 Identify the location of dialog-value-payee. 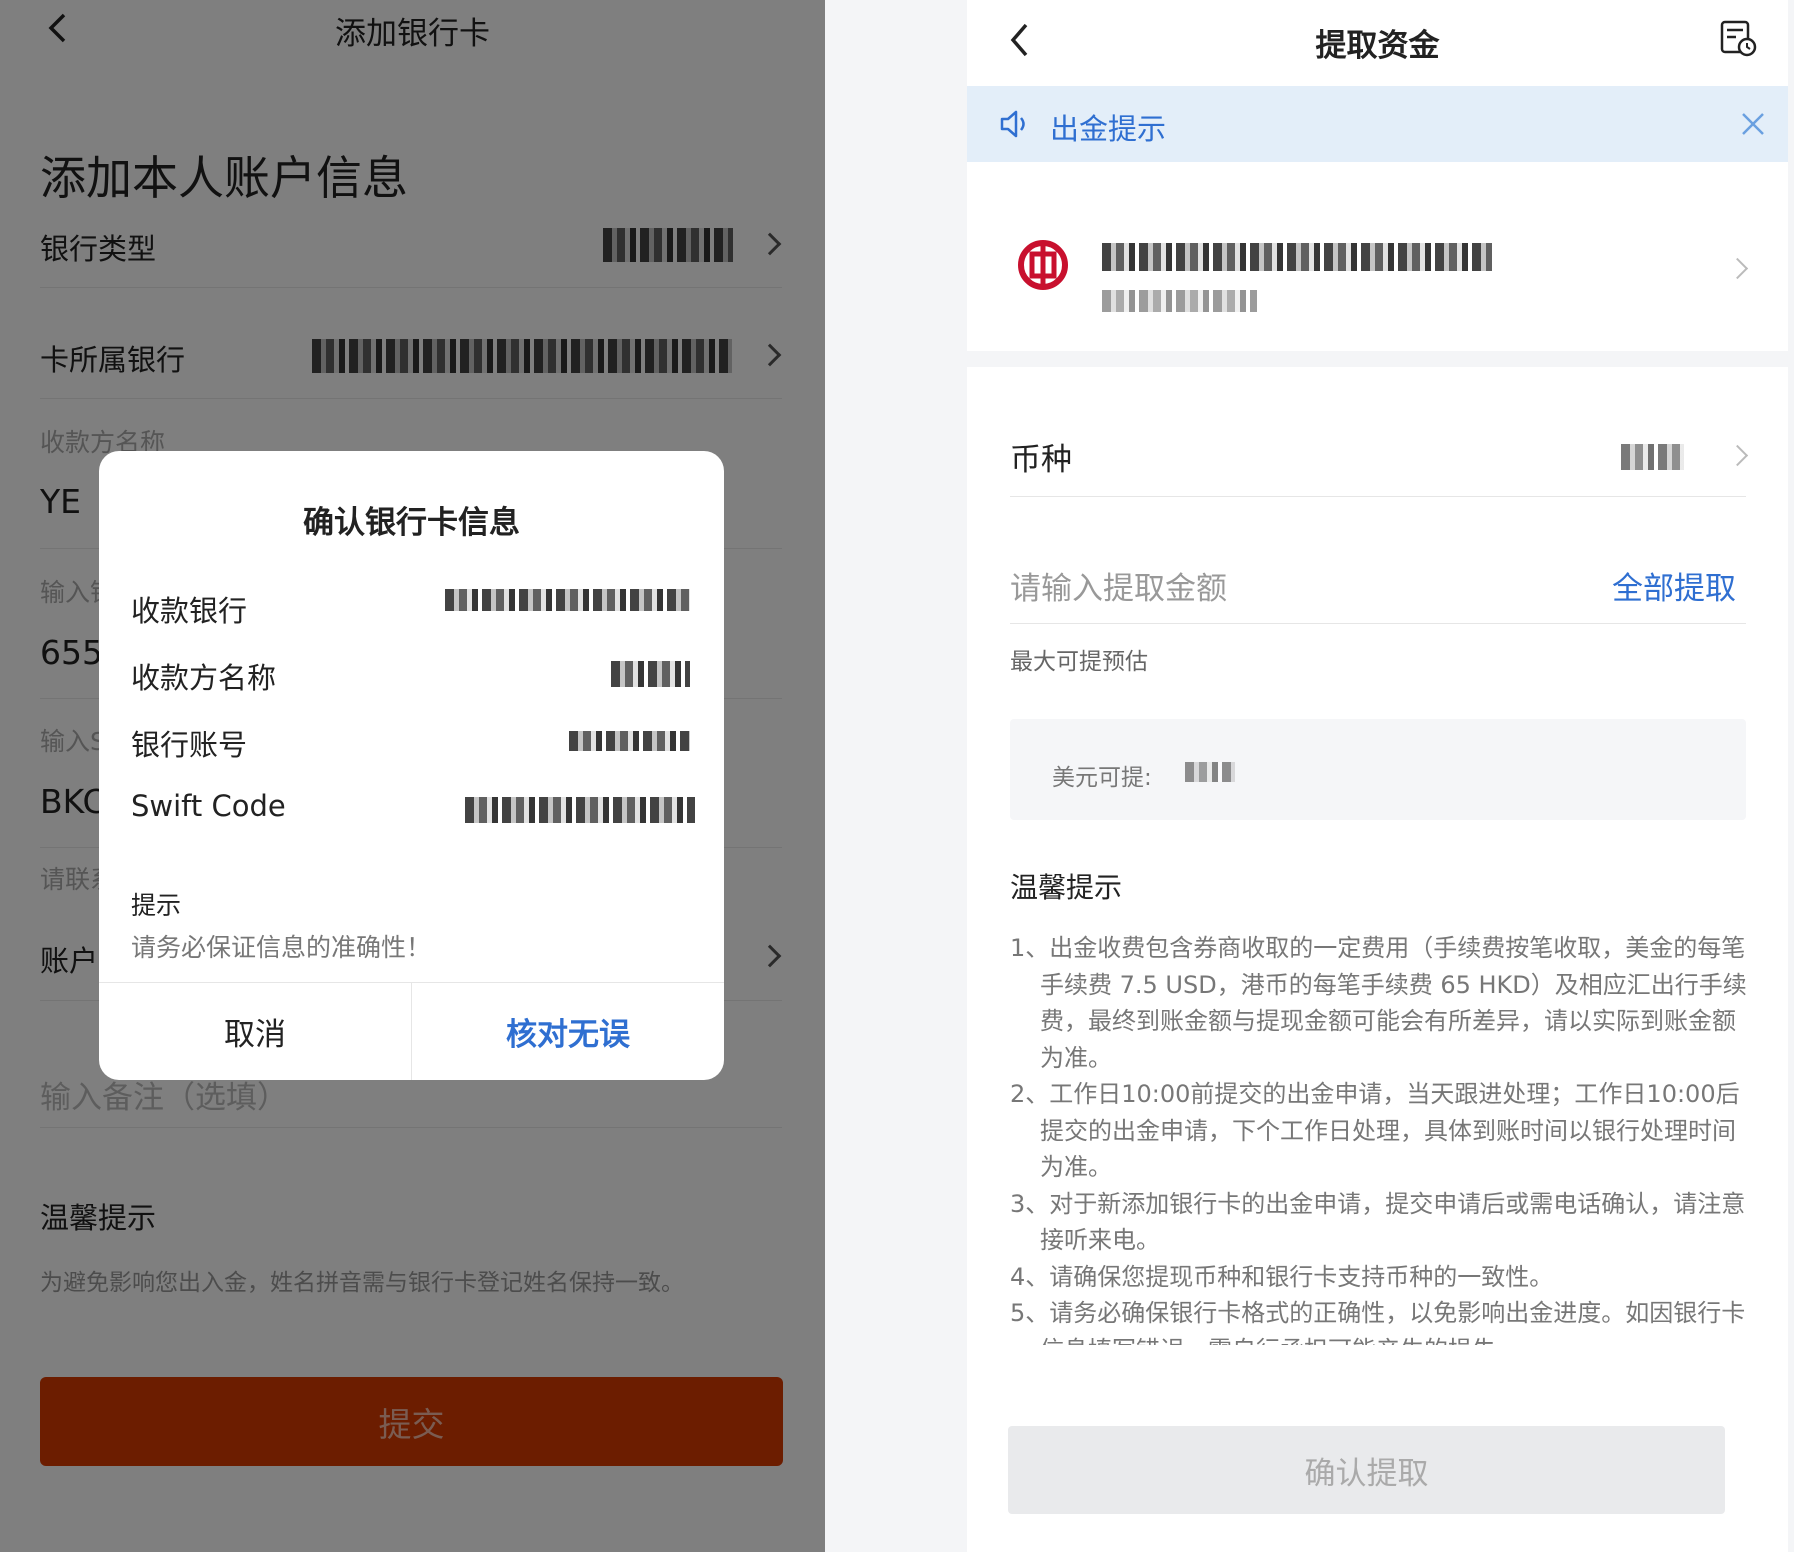
(650, 674).